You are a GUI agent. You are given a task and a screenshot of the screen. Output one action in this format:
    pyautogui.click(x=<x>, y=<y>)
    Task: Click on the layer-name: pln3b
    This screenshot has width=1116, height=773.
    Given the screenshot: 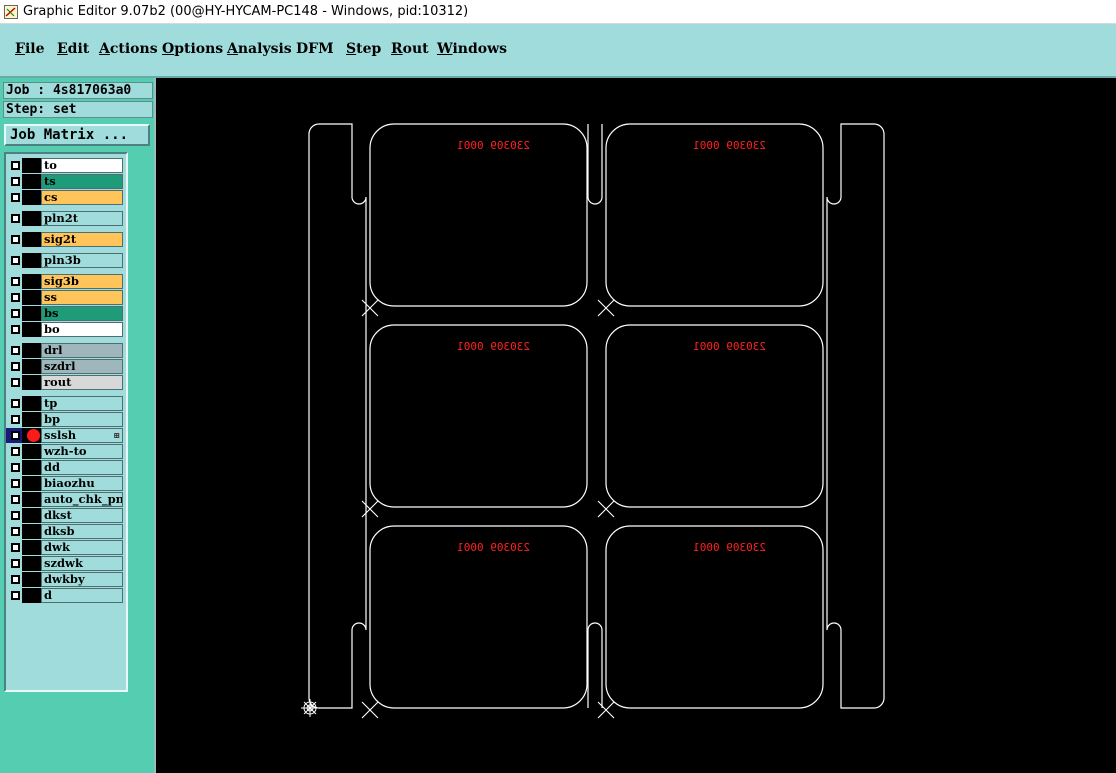 What is the action you would take?
    pyautogui.click(x=82, y=260)
    